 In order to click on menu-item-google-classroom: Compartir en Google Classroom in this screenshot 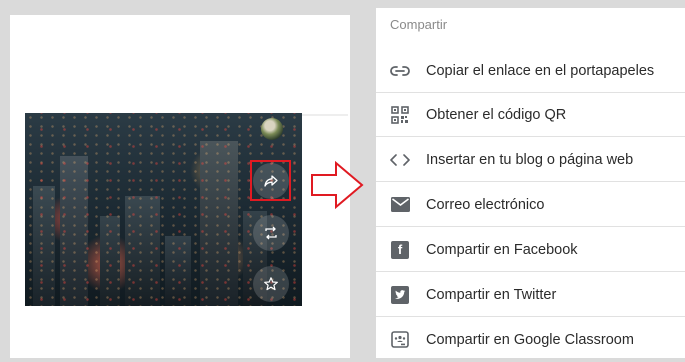, I will do `click(530, 340)`.